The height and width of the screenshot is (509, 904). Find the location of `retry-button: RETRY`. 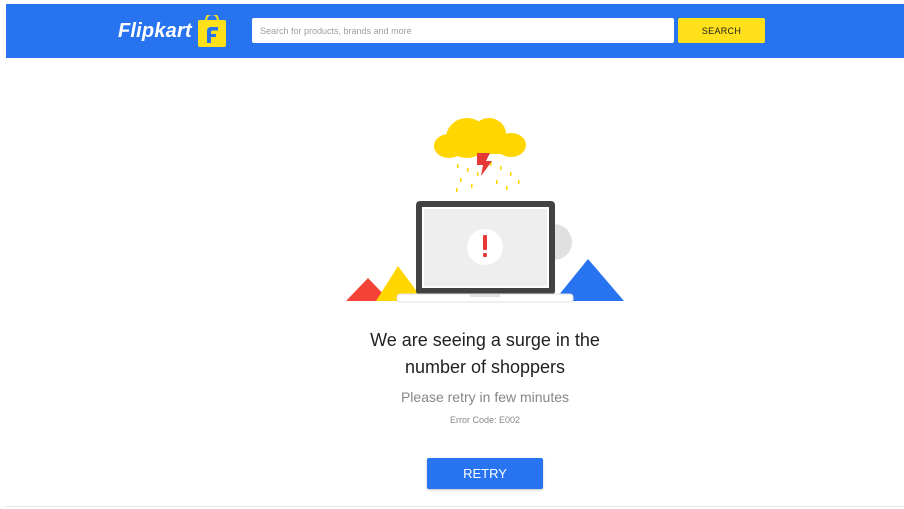

retry-button: RETRY is located at coordinates (485, 473).